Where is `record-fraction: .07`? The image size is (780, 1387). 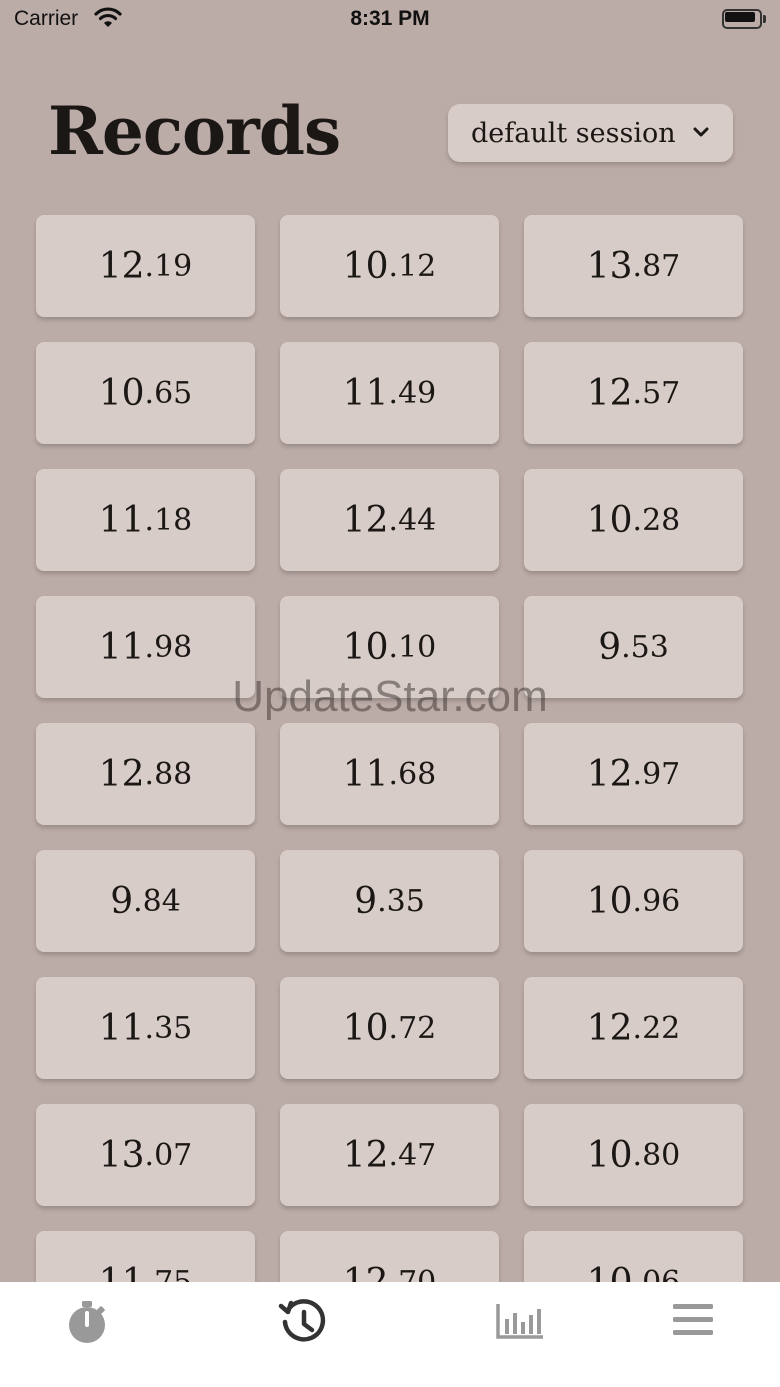
record-fraction: .07 is located at coordinates (168, 1155).